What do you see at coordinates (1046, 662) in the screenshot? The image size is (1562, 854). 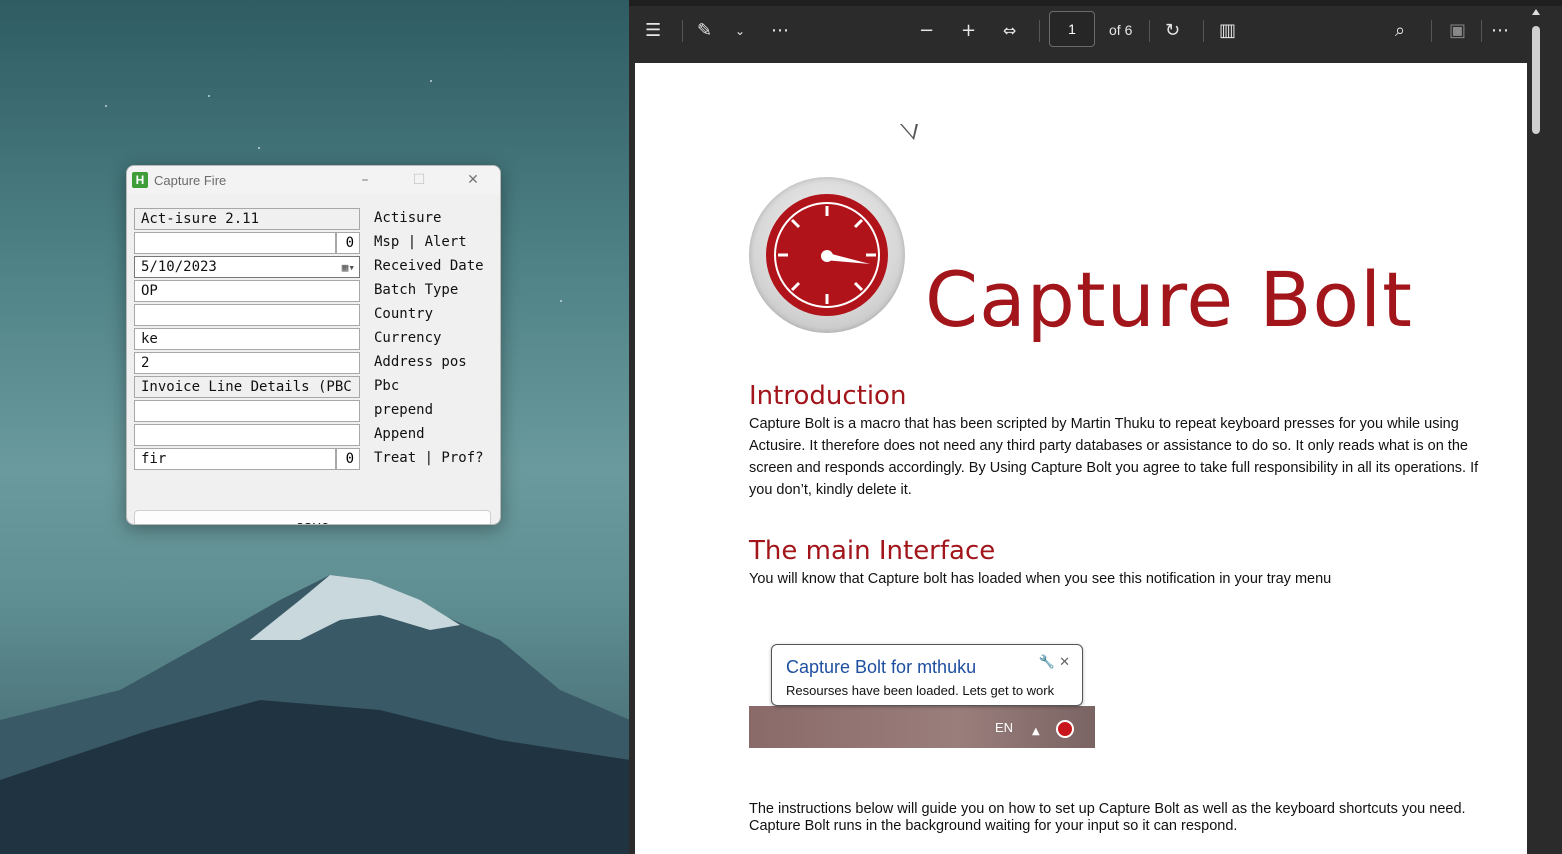 I see `wrench-icon: 🔧` at bounding box center [1046, 662].